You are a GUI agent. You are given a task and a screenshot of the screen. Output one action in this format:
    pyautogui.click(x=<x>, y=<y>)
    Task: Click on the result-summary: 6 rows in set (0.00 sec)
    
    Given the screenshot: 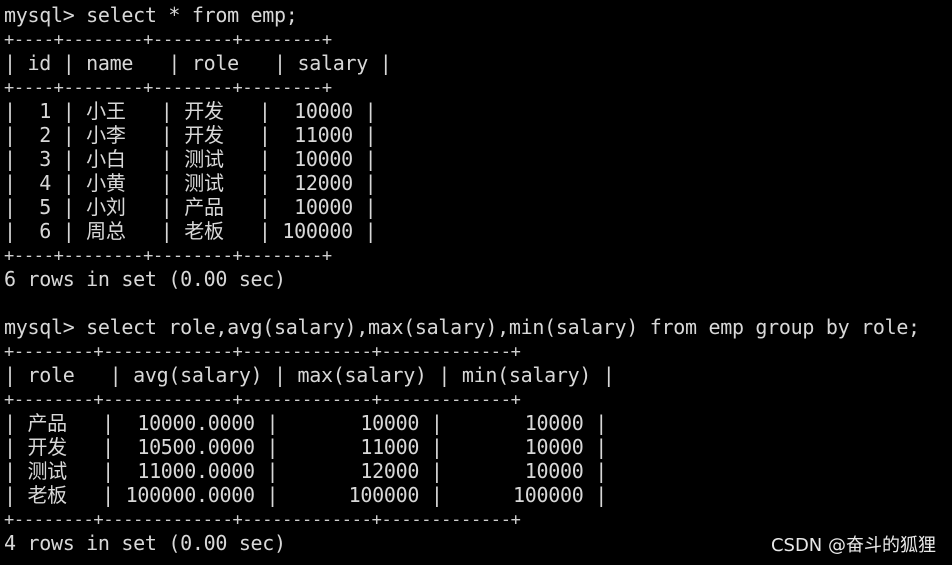 What is the action you would take?
    pyautogui.click(x=145, y=279)
    